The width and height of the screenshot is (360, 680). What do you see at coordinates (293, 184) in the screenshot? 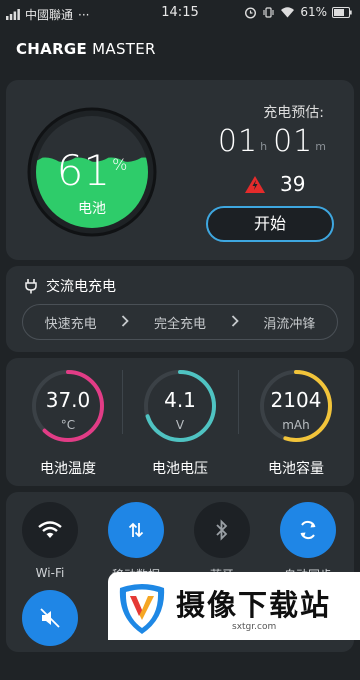
I see `warning-count: 39` at bounding box center [293, 184].